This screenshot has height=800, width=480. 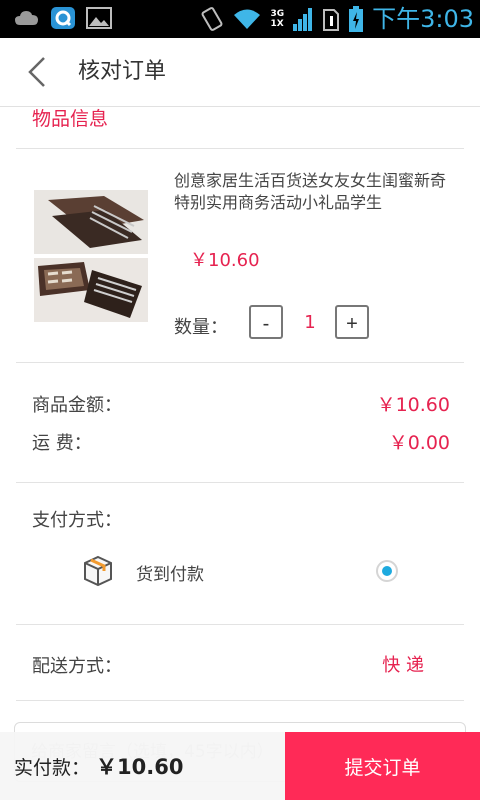 I want to click on status-bar-left, so click(x=63, y=18).